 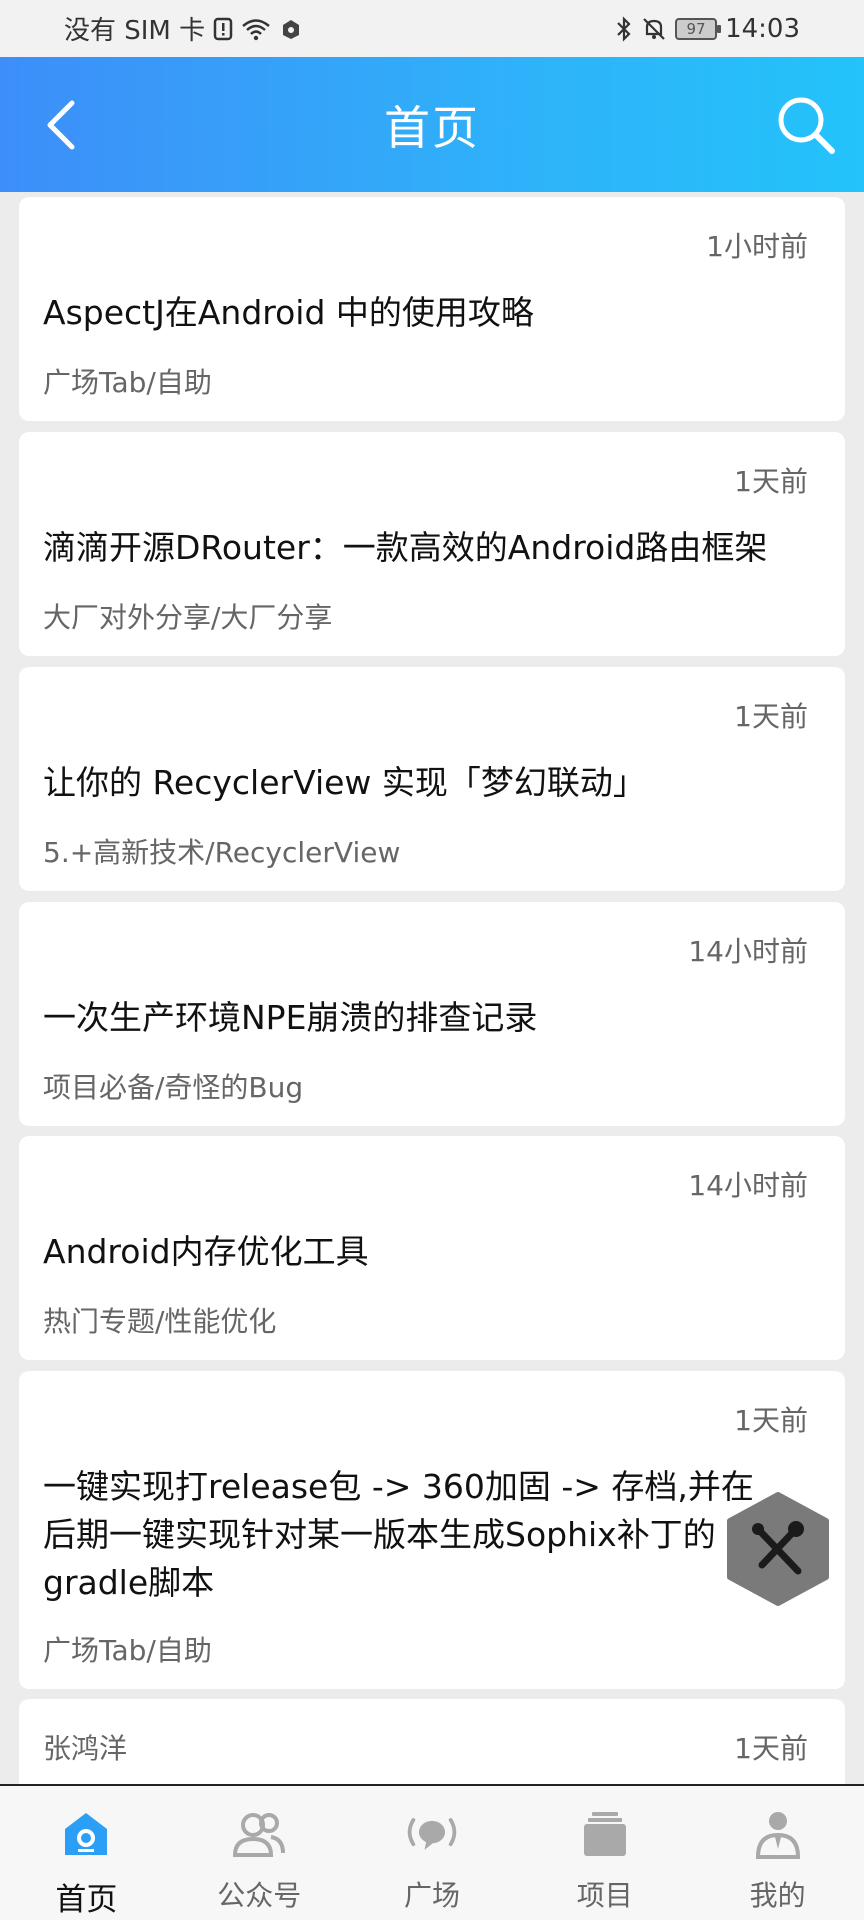 I want to click on article-category: 项目必备/奇怪的Bug, so click(x=173, y=1086).